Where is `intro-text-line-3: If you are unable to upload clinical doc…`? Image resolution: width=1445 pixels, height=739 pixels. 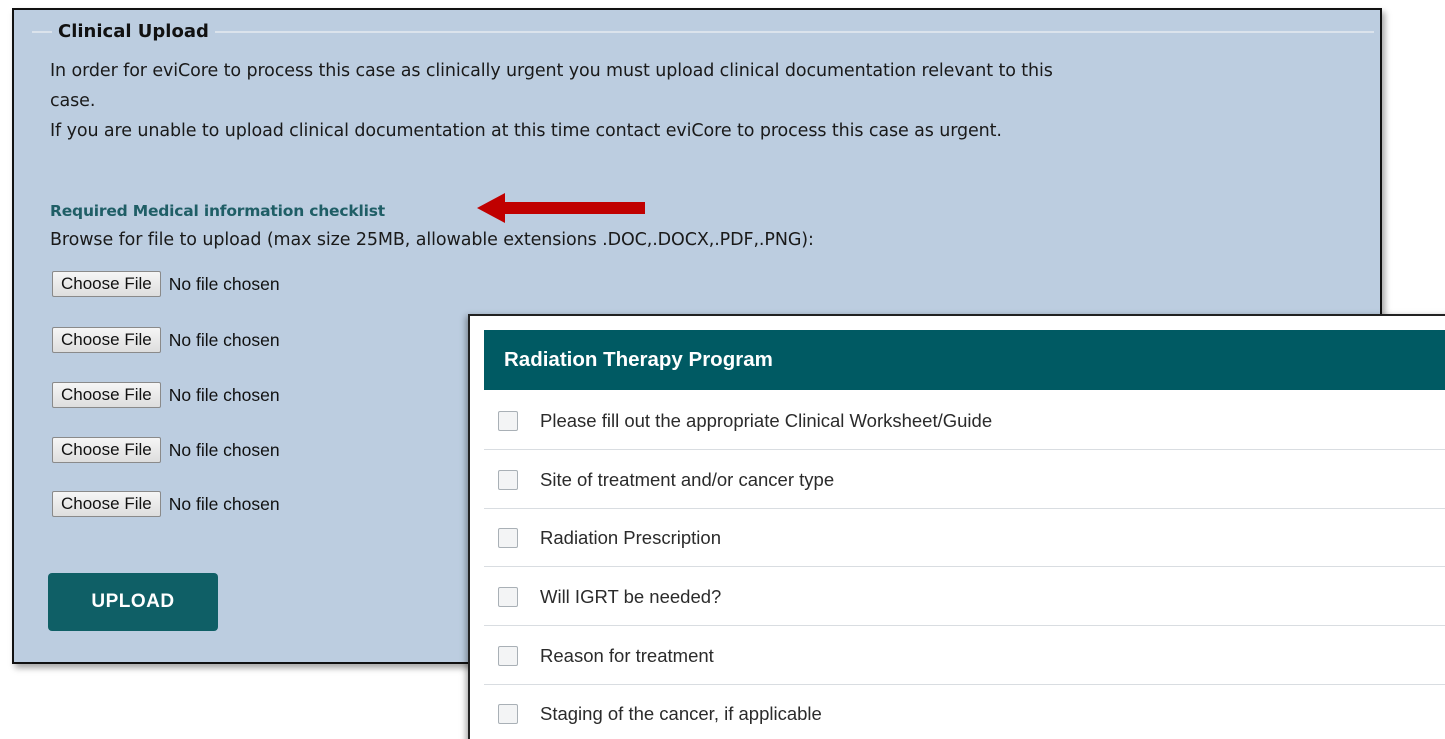
intro-text-line-3: If you are unable to upload clinical doc… is located at coordinates (526, 131).